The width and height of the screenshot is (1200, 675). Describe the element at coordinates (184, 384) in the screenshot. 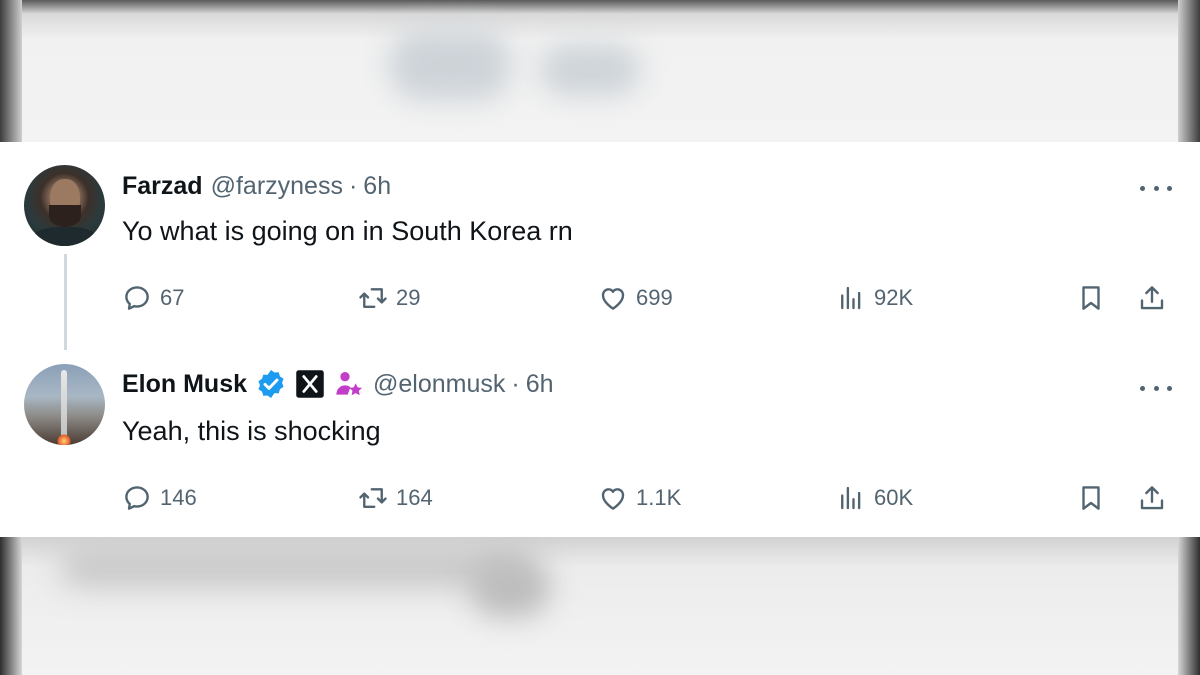

I see `display-name: Elon Musk` at that location.